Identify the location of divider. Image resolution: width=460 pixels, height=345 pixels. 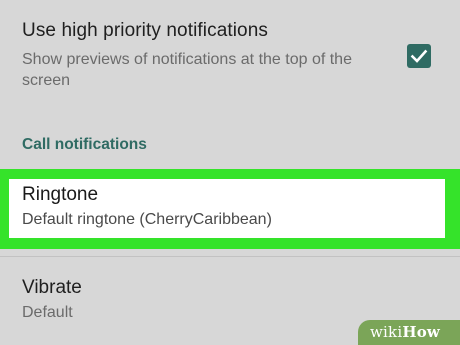
(230, 256).